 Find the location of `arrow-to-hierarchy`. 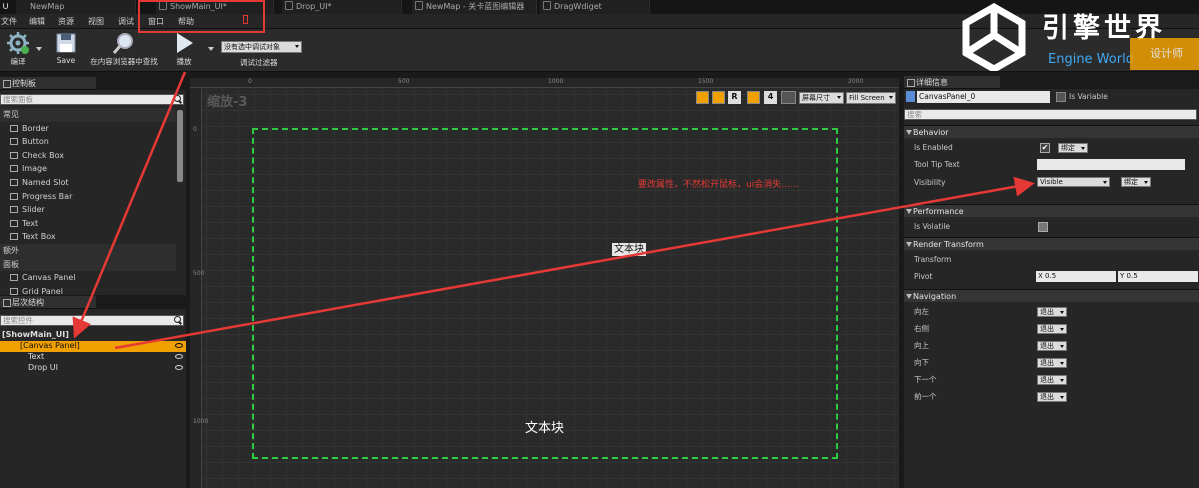

arrow-to-hierarchy is located at coordinates (129, 205).